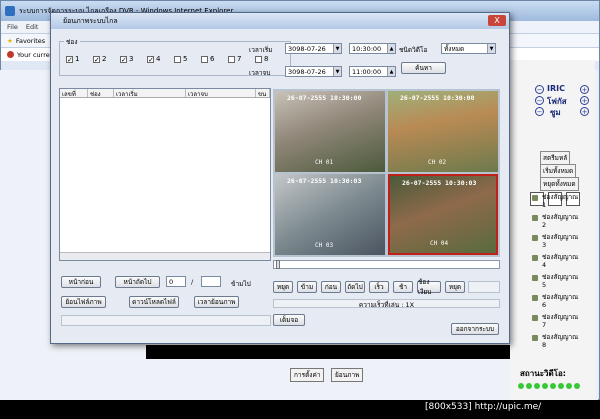 This screenshot has height=419, width=600. I want to click on exit-button: ออกจากระบบ, so click(475, 329).